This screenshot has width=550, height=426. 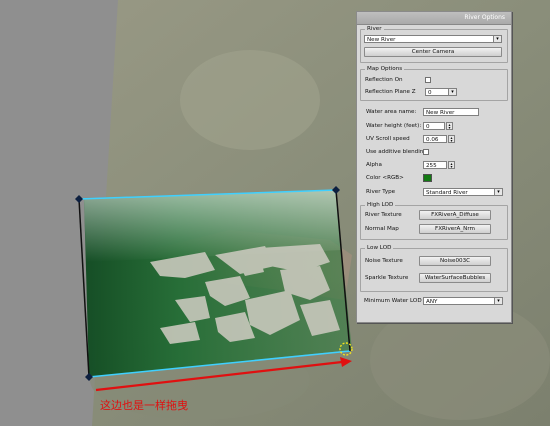 What do you see at coordinates (434, 44) in the screenshot?
I see `river-group: River New River ▾ Center Camera` at bounding box center [434, 44].